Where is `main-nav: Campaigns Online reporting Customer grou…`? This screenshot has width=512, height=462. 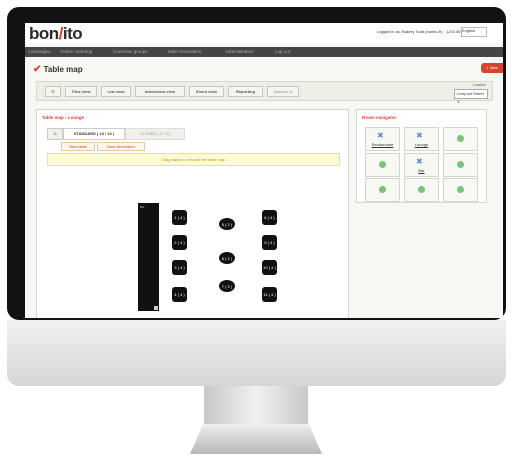 main-nav: Campaigns Online reporting Customer grou… is located at coordinates (264, 52).